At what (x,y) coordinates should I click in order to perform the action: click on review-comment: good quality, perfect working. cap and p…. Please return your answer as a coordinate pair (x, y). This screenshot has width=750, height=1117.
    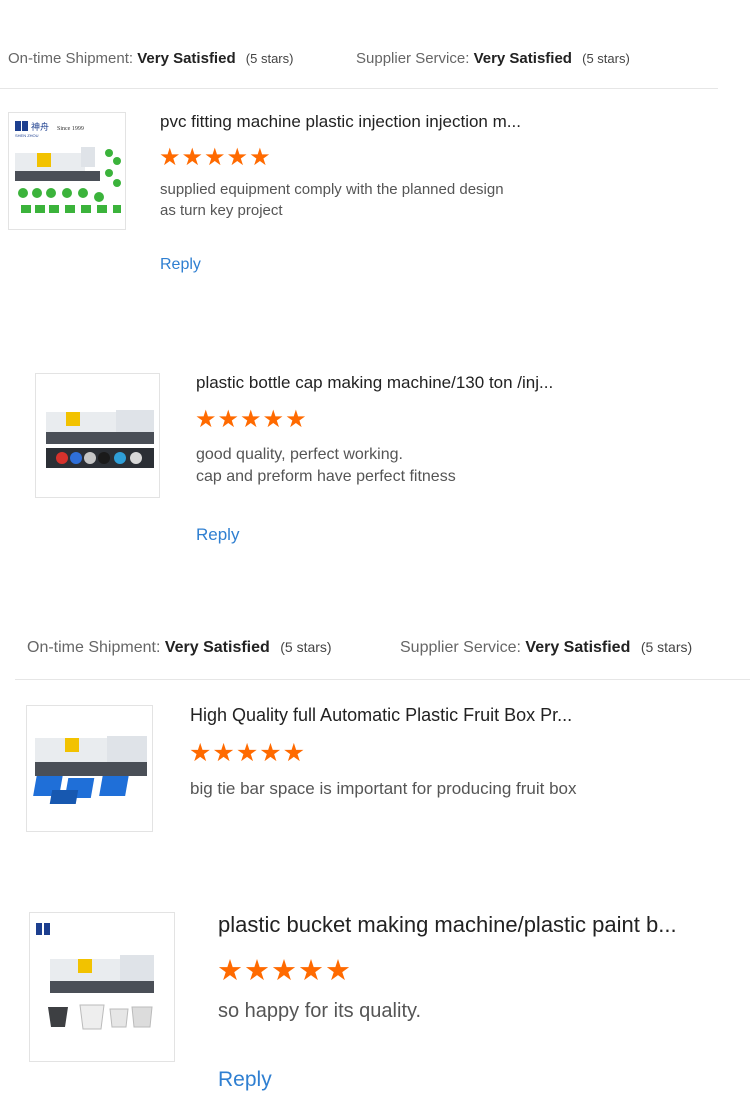
    Looking at the image, I should click on (326, 465).